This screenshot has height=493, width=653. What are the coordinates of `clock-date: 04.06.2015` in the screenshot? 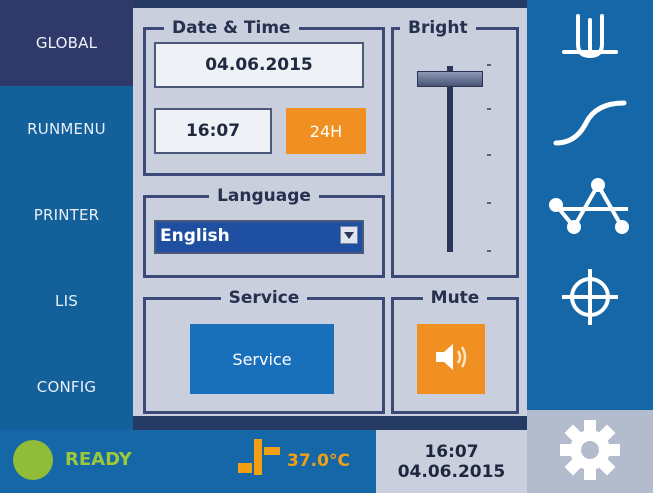 It's located at (451, 472).